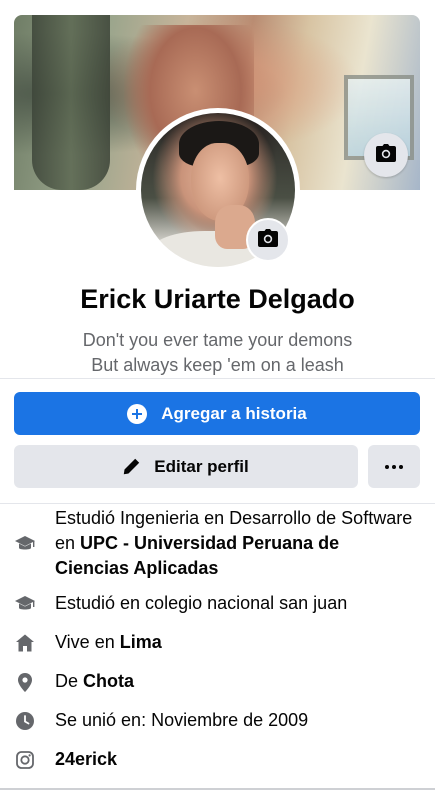 The image size is (435, 791). I want to click on add-story-button: Agregar a historia, so click(217, 413).